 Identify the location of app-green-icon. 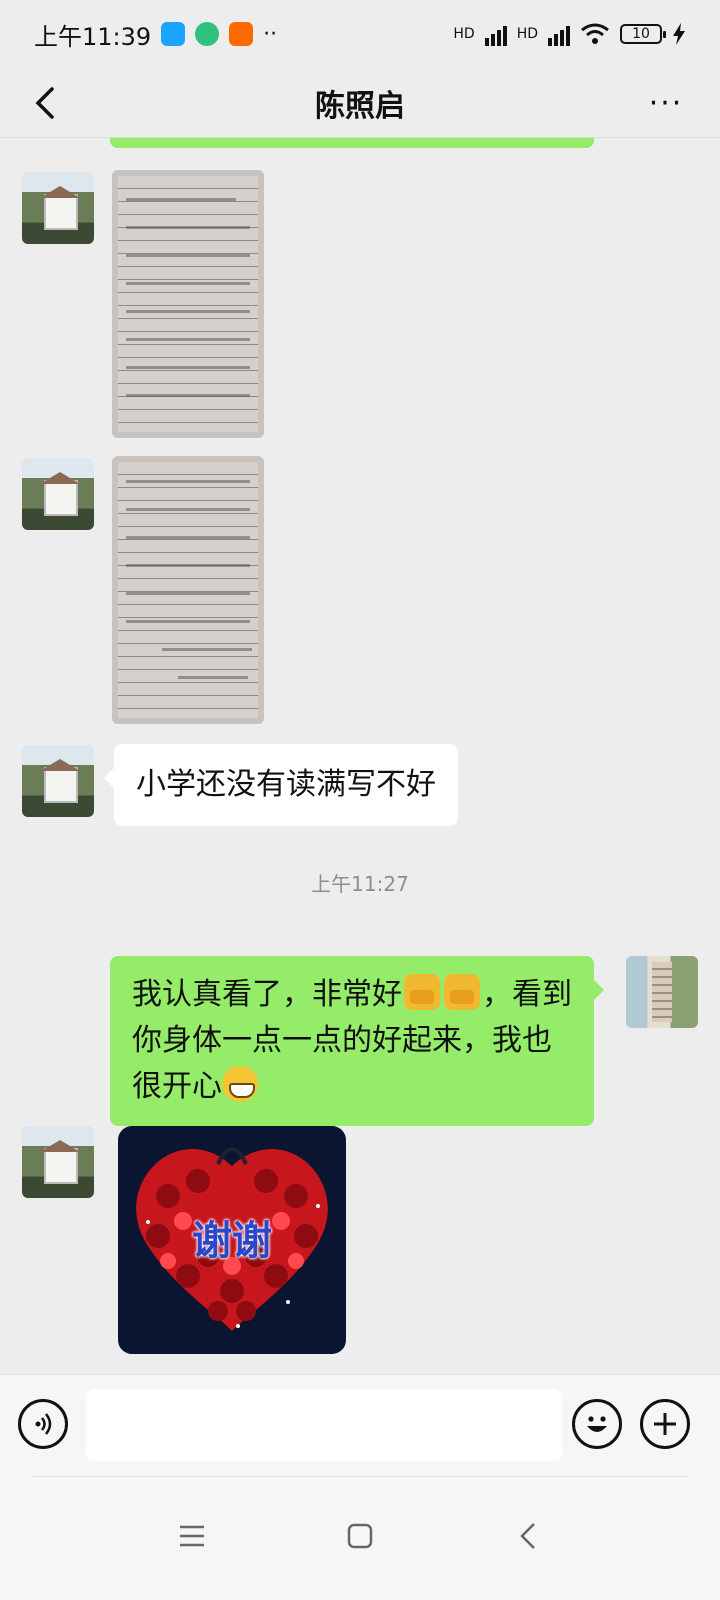
(207, 34).